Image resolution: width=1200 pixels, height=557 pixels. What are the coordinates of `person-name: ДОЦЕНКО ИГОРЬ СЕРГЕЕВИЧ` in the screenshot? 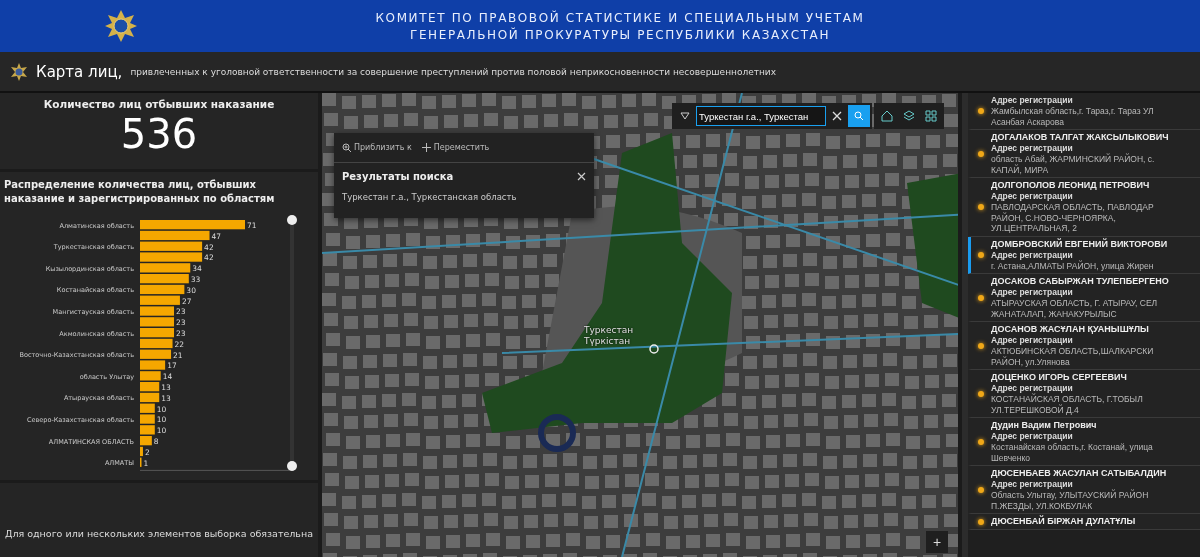 It's located at (1059, 377).